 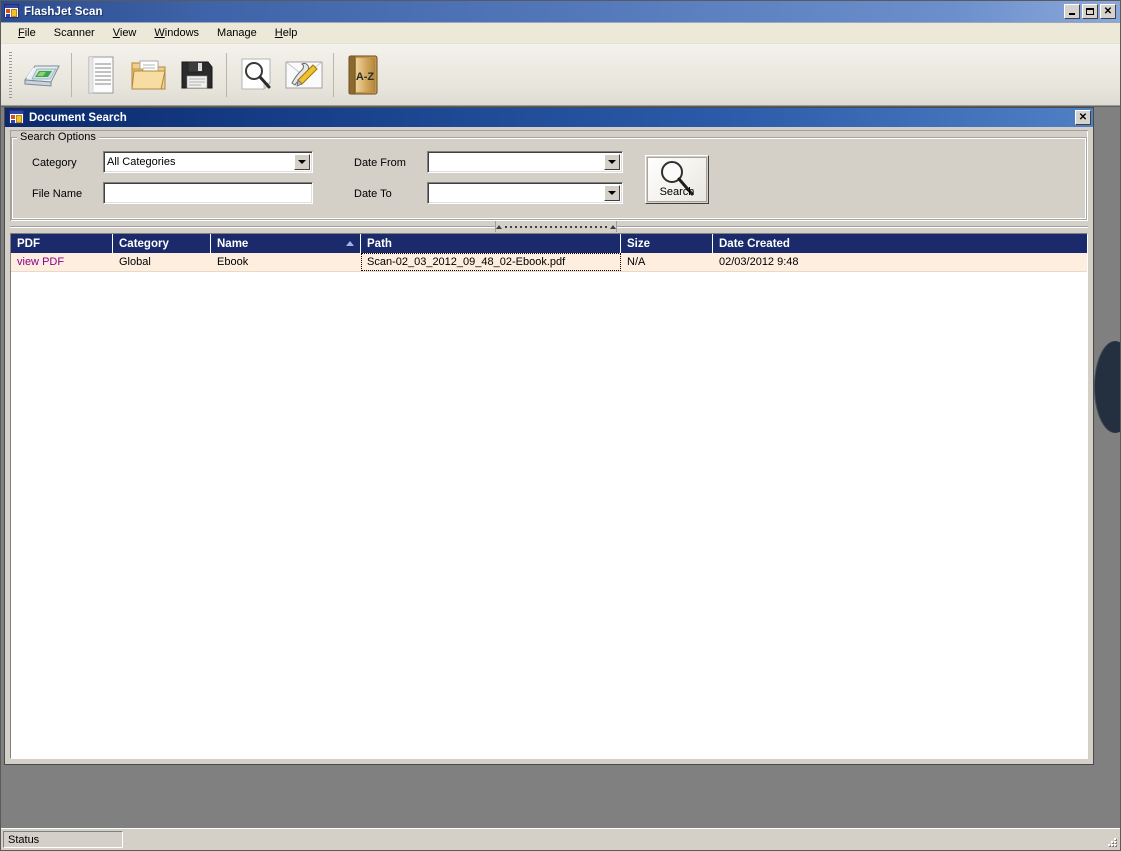 I want to click on floppy-save-icon, so click(x=197, y=74).